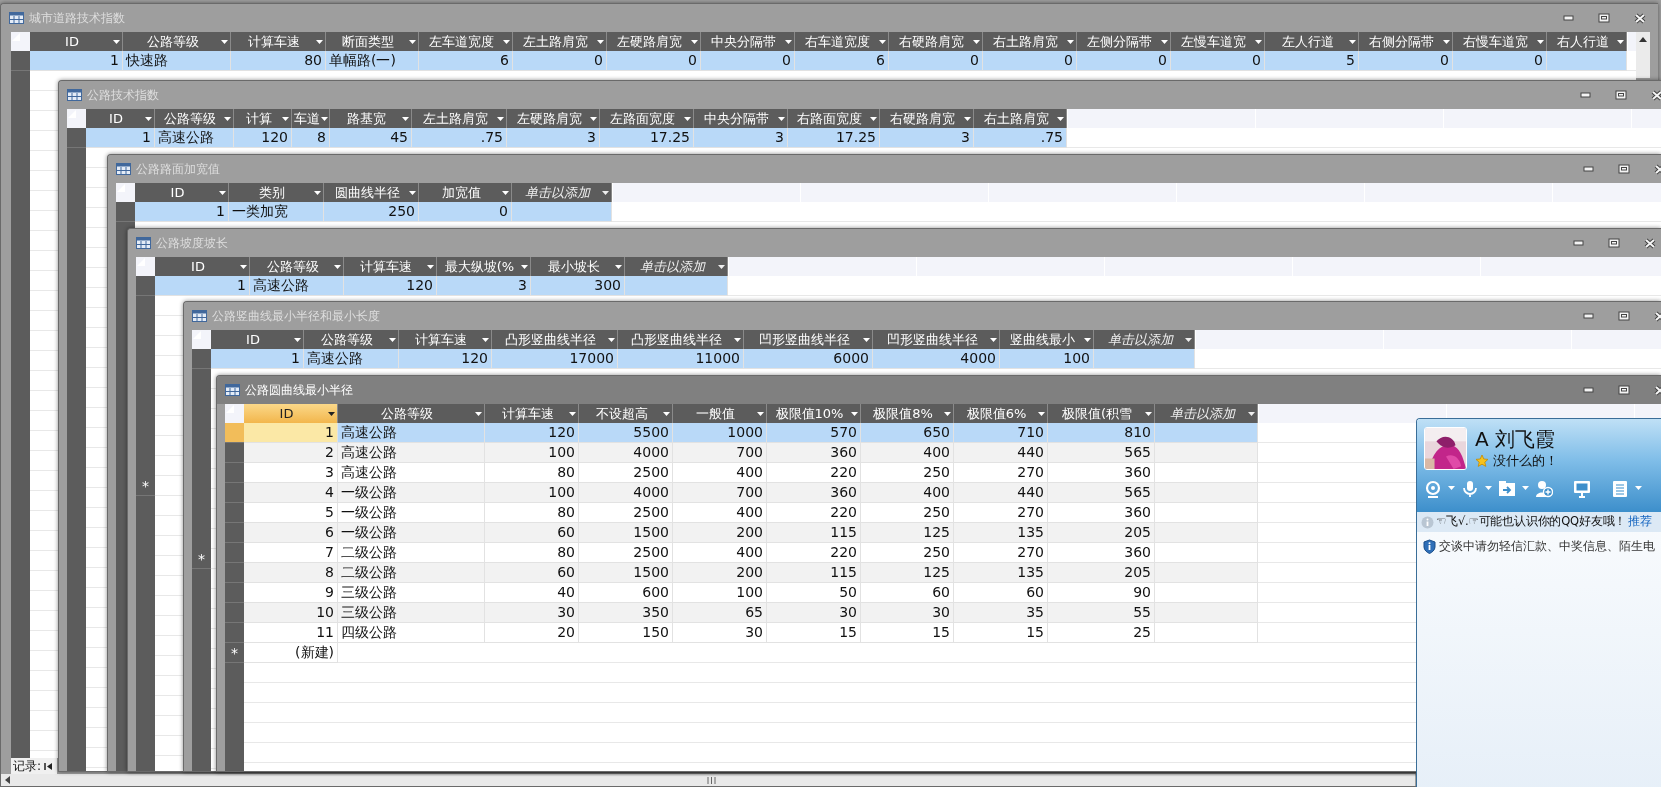  I want to click on column-header: 右慢车道宽, so click(1500, 41).